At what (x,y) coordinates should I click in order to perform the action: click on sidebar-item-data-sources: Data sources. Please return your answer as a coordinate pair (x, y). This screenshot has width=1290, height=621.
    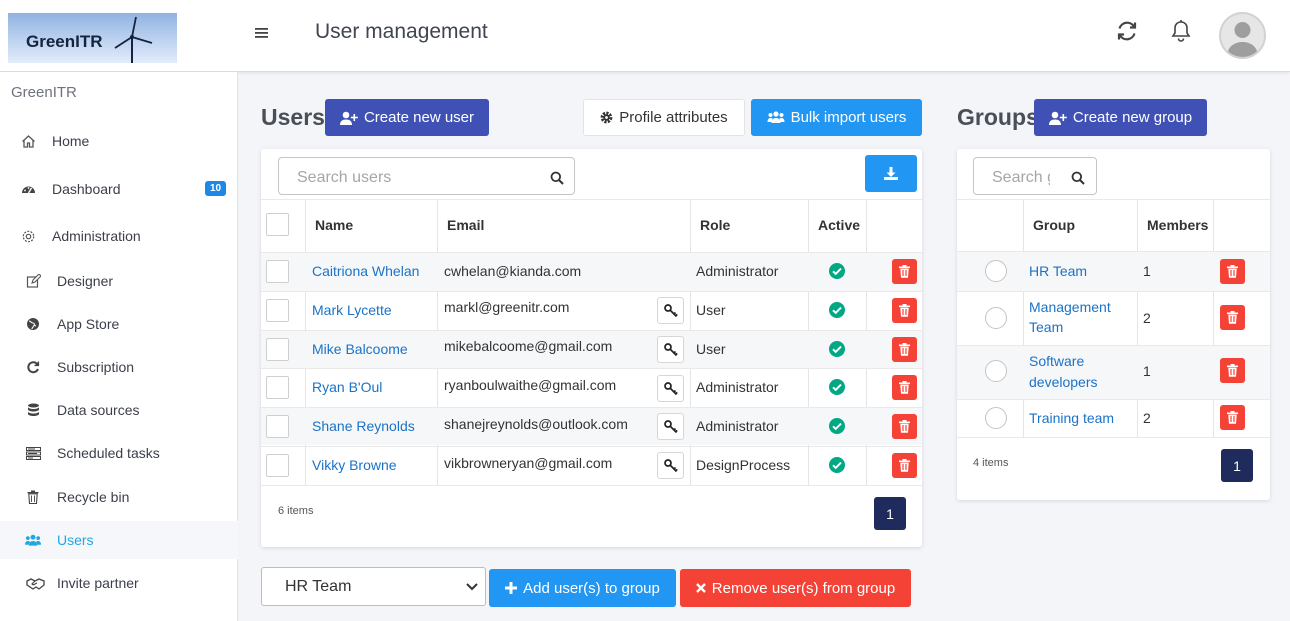
    Looking at the image, I should click on (119, 410).